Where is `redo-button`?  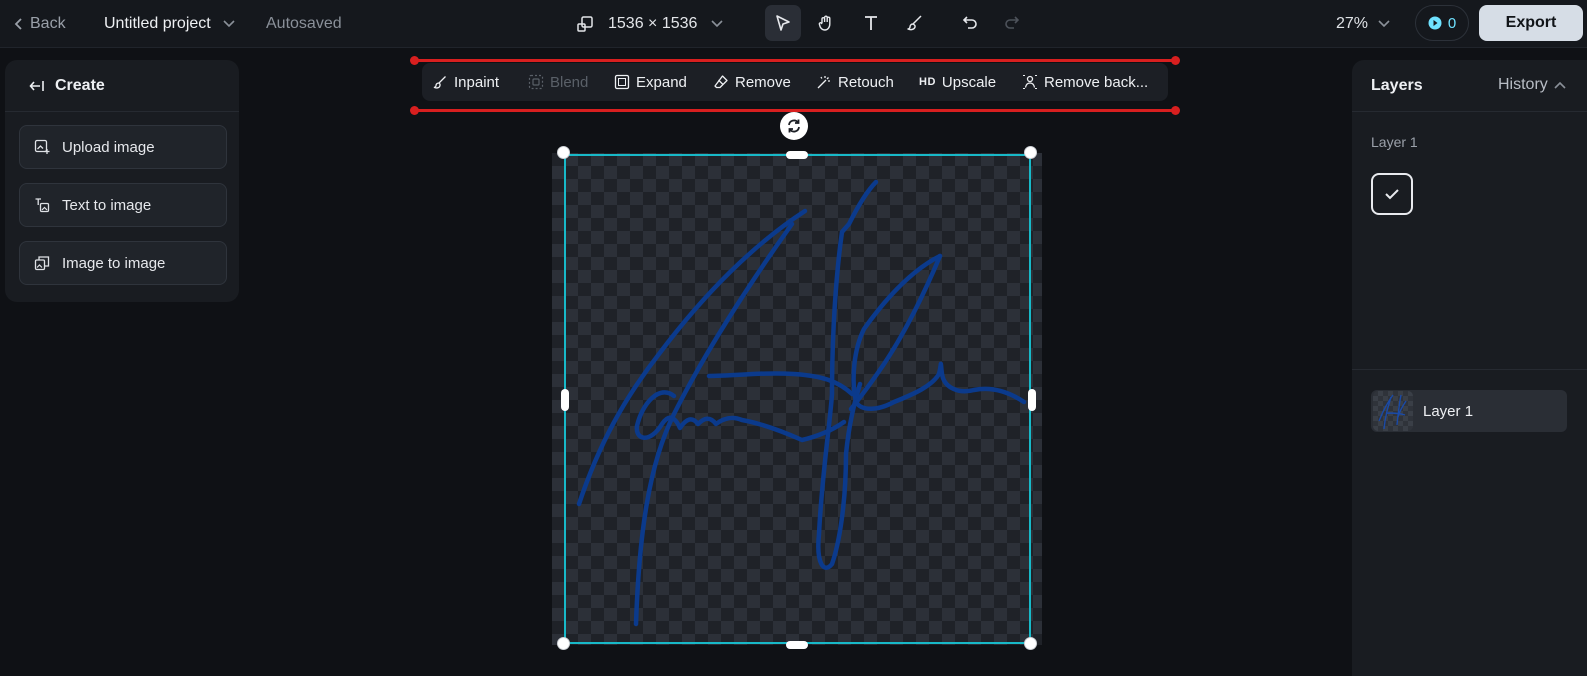
redo-button is located at coordinates (1012, 23).